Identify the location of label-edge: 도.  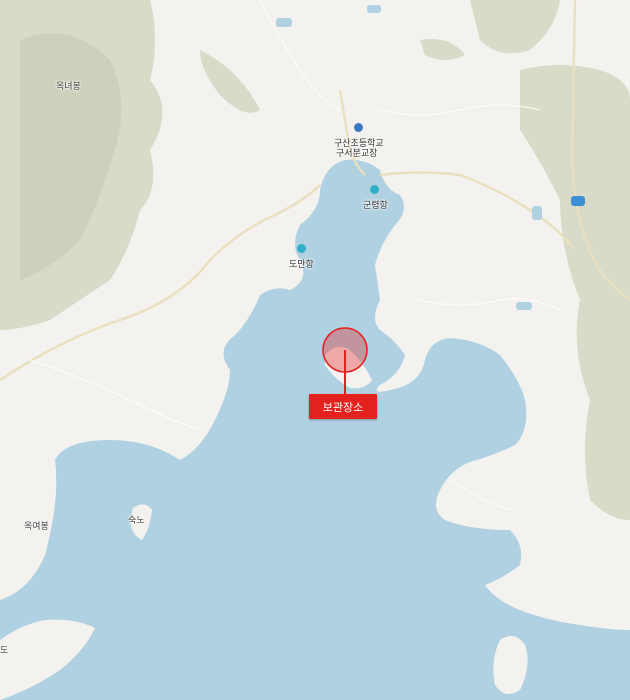
(4, 651).